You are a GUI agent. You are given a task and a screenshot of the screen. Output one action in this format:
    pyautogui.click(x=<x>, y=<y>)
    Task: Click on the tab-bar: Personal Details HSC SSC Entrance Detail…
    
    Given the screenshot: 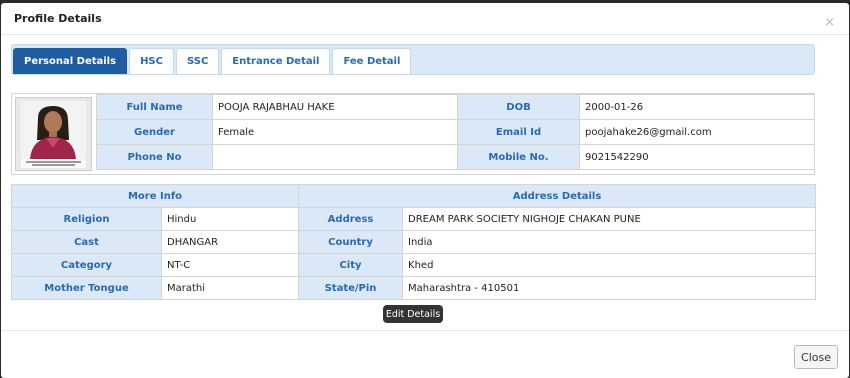 What is the action you would take?
    pyautogui.click(x=413, y=59)
    